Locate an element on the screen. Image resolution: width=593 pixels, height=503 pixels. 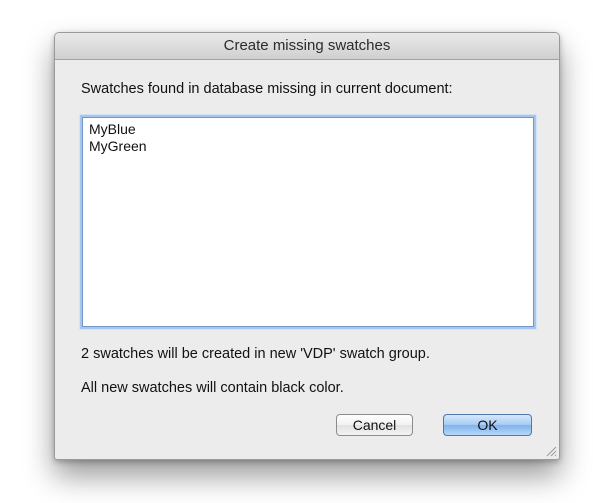
dialog-title: Create missing swatches is located at coordinates (307, 46).